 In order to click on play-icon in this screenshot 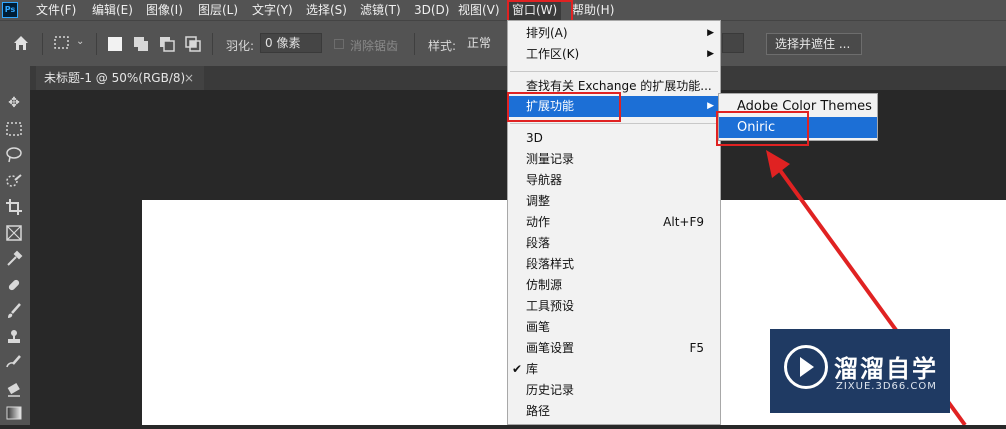, I will do `click(807, 367)`.